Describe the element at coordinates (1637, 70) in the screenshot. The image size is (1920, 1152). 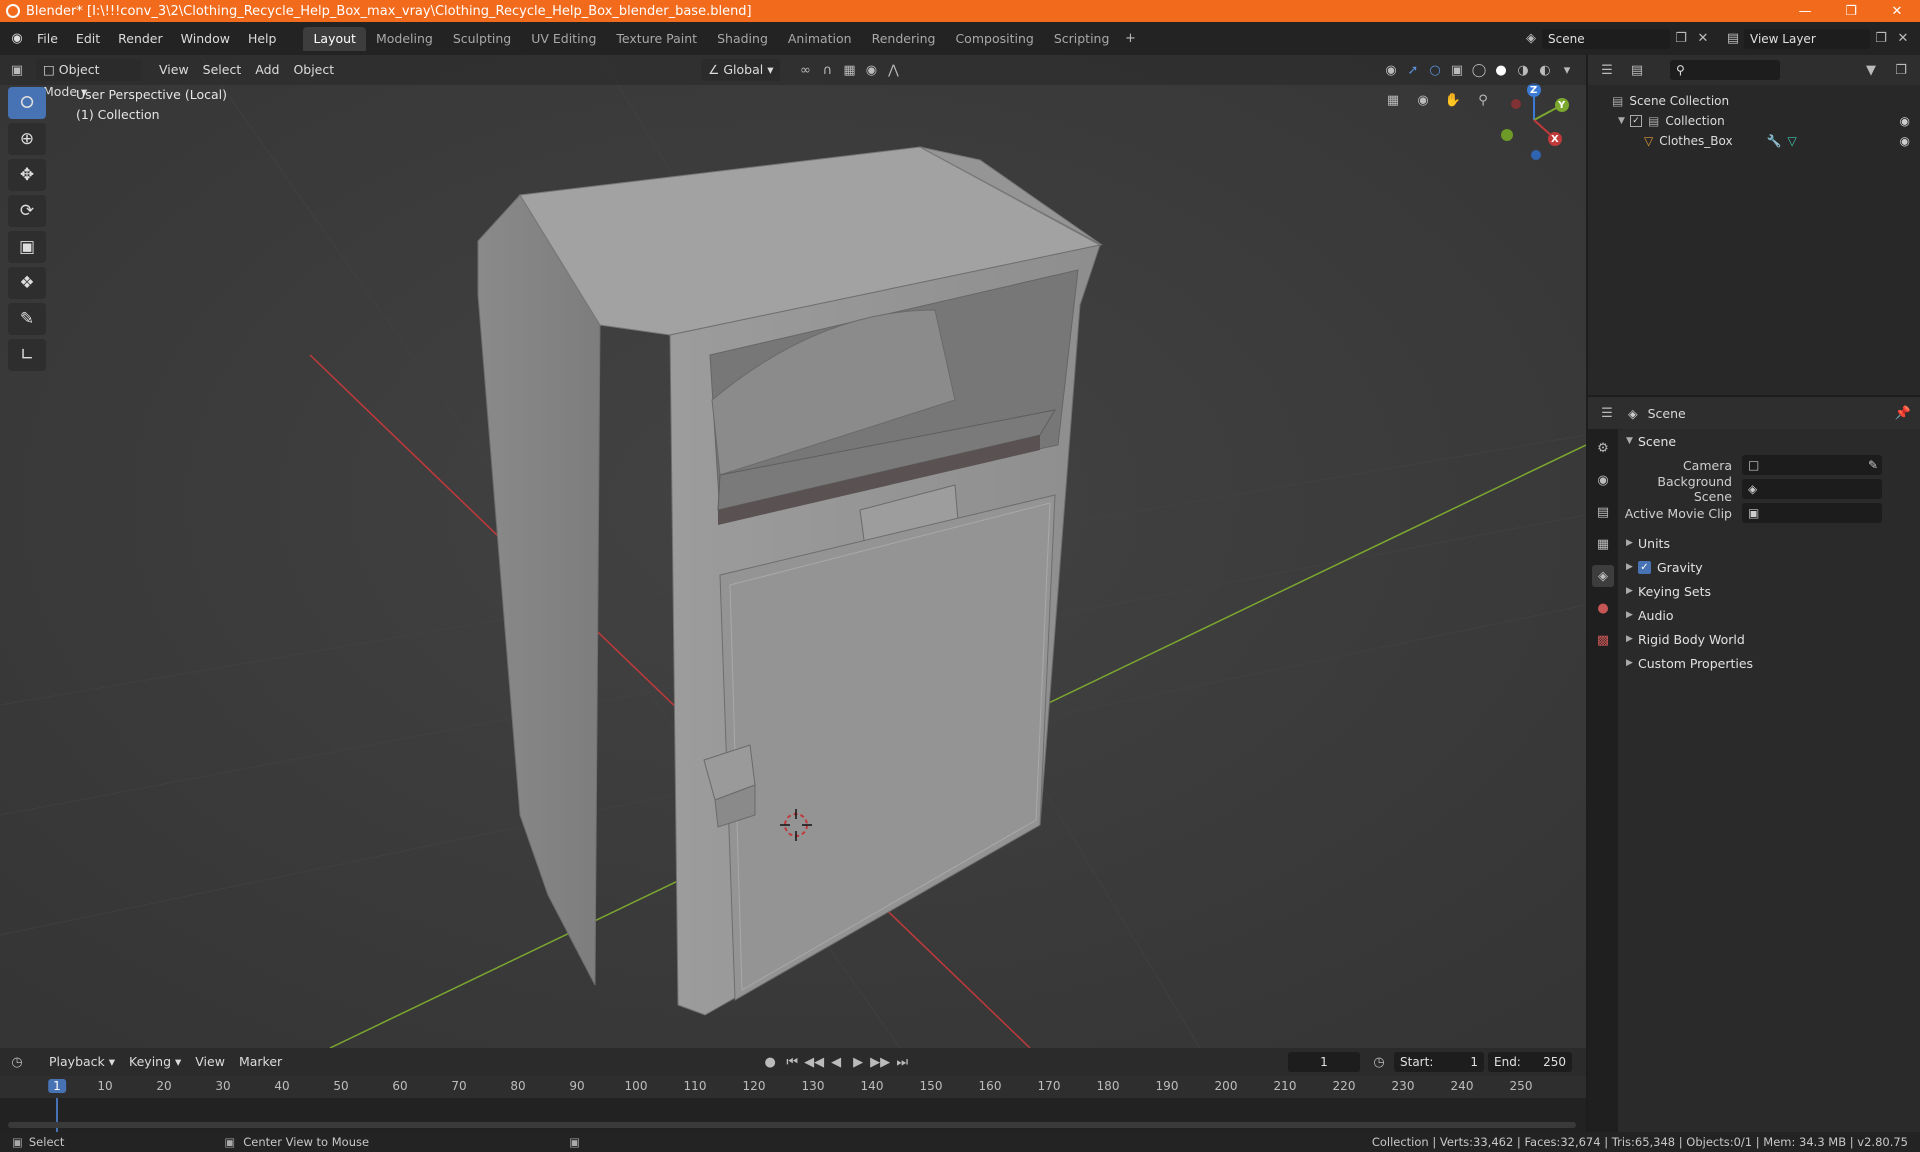
I see `display-mode-icon: ▤` at that location.